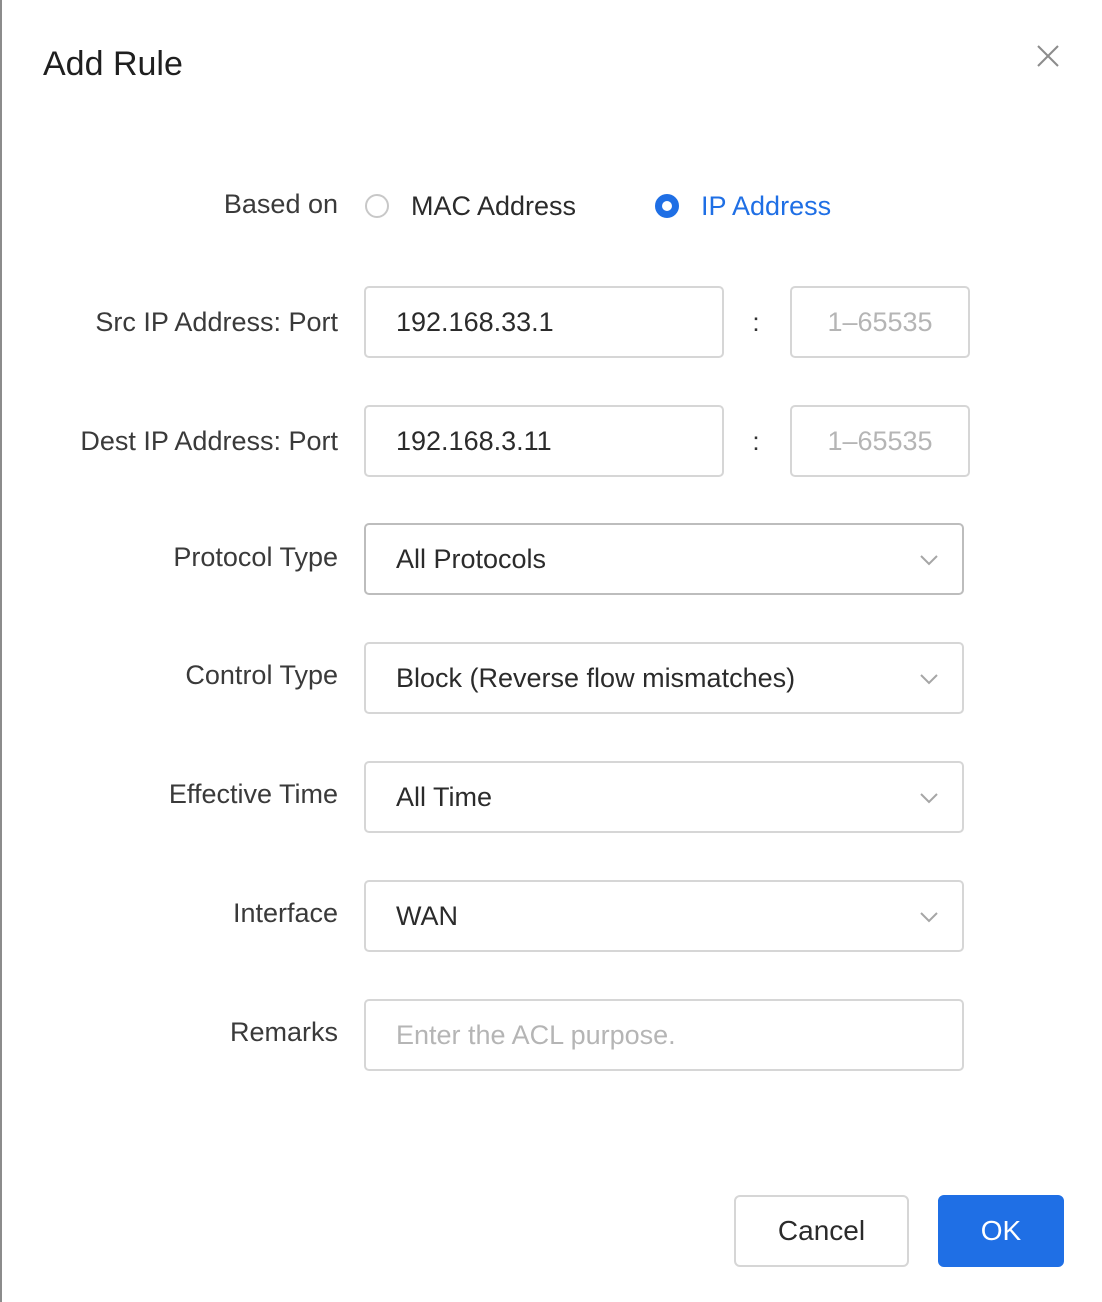 The height and width of the screenshot is (1302, 1102). Describe the element at coordinates (209, 441) in the screenshot. I see `dest-ip-port-label: Dest IP Address: Port` at that location.